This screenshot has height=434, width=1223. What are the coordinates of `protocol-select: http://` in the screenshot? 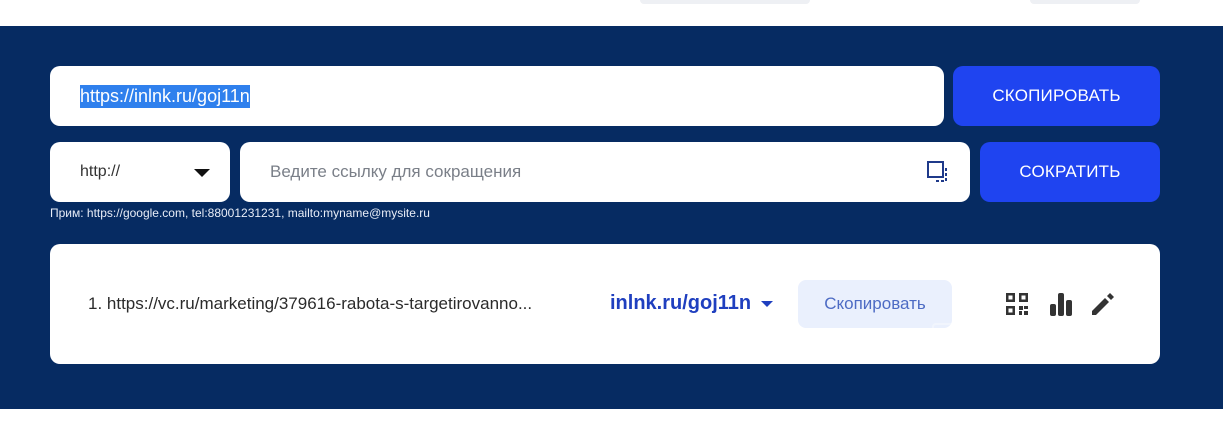 It's located at (140, 172).